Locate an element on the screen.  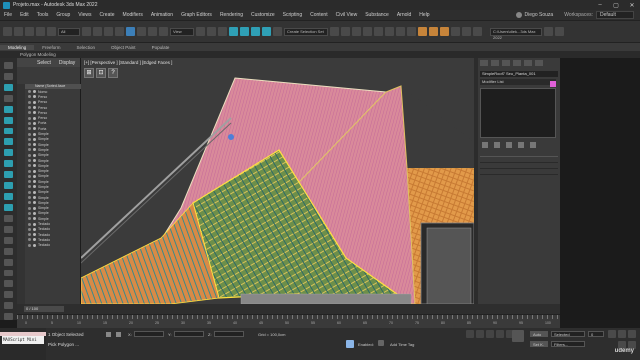
display-hidden-icon is located at coordinates (8, 229).